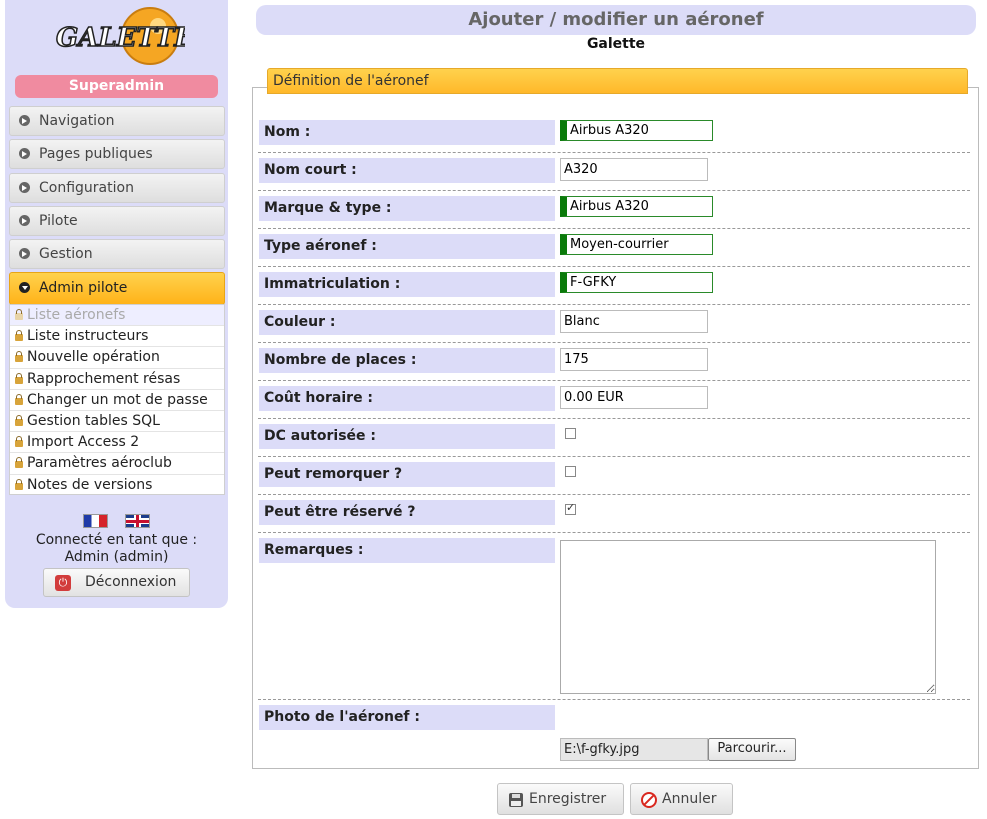 The width and height of the screenshot is (987, 819). What do you see at coordinates (636, 244) in the screenshot?
I see `type-aeronef-input` at bounding box center [636, 244].